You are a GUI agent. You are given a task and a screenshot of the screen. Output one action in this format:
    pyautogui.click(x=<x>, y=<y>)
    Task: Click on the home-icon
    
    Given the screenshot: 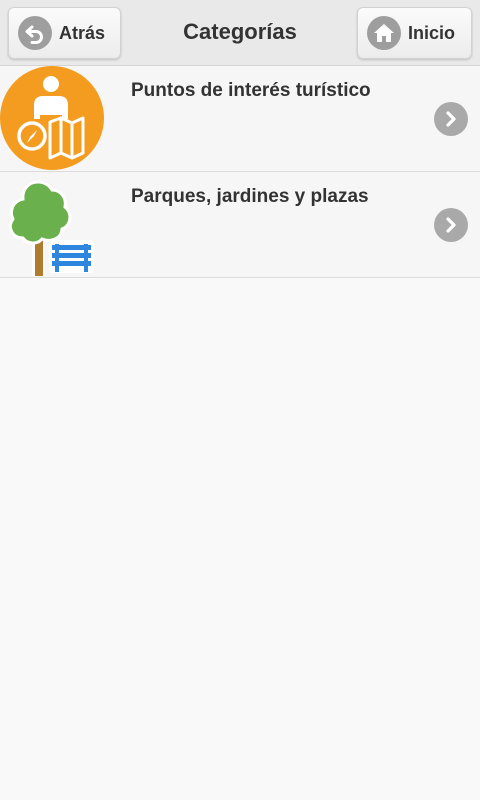 What is the action you would take?
    pyautogui.click(x=384, y=33)
    